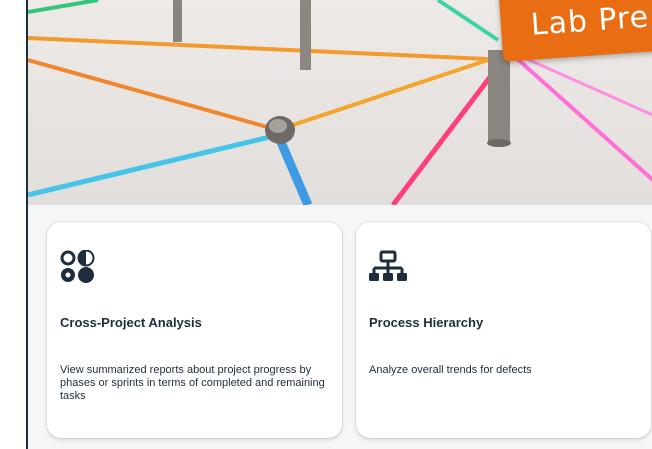 The height and width of the screenshot is (449, 652). What do you see at coordinates (131, 322) in the screenshot?
I see `card-title: Cross-Project Analysis` at bounding box center [131, 322].